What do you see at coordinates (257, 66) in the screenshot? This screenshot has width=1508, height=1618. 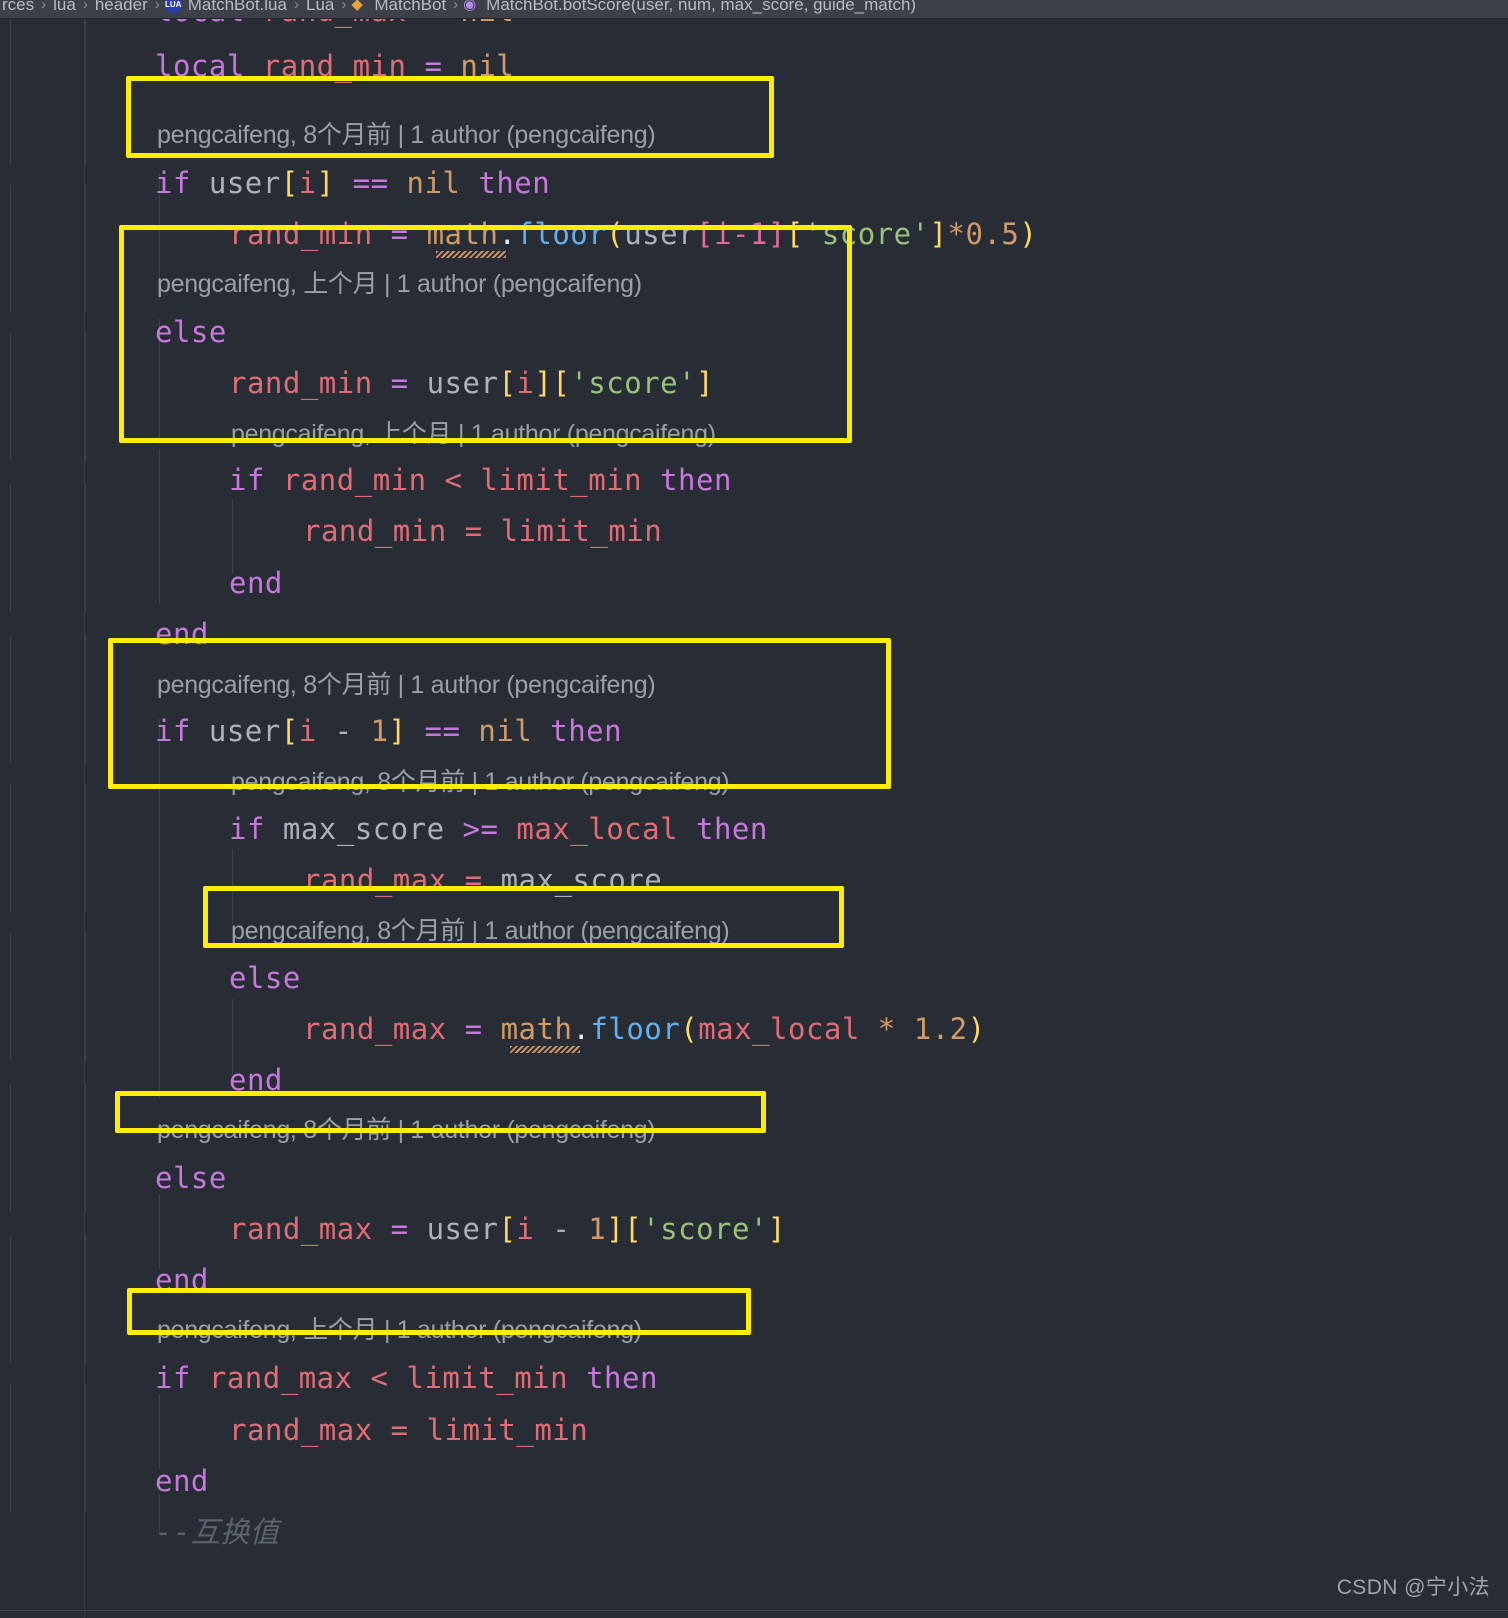 I see `code-line: local rand_min = nil` at bounding box center [257, 66].